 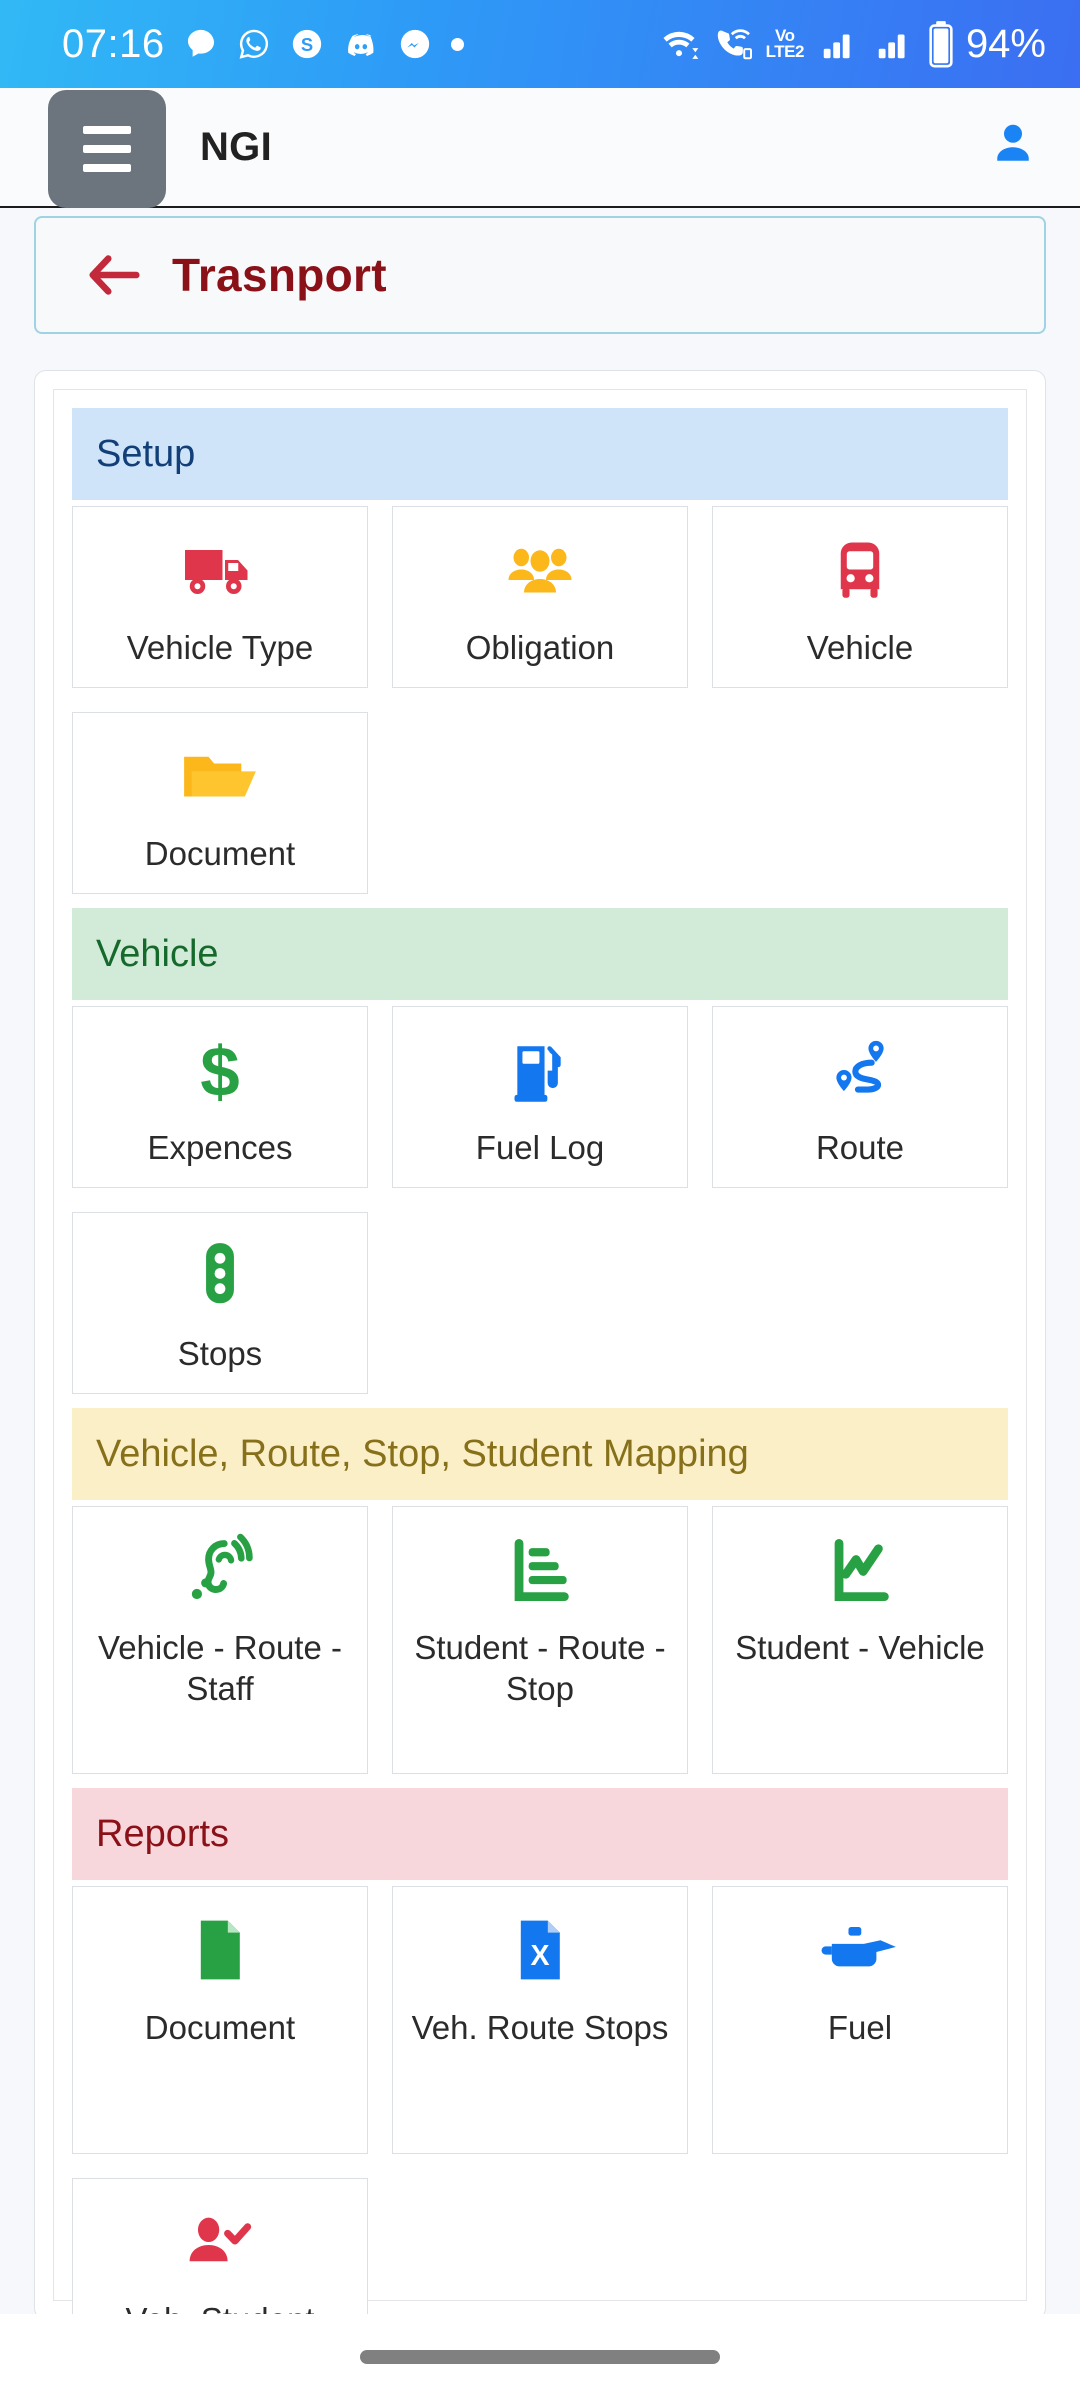 What do you see at coordinates (540, 1070) in the screenshot?
I see `fuel-pump-icon` at bounding box center [540, 1070].